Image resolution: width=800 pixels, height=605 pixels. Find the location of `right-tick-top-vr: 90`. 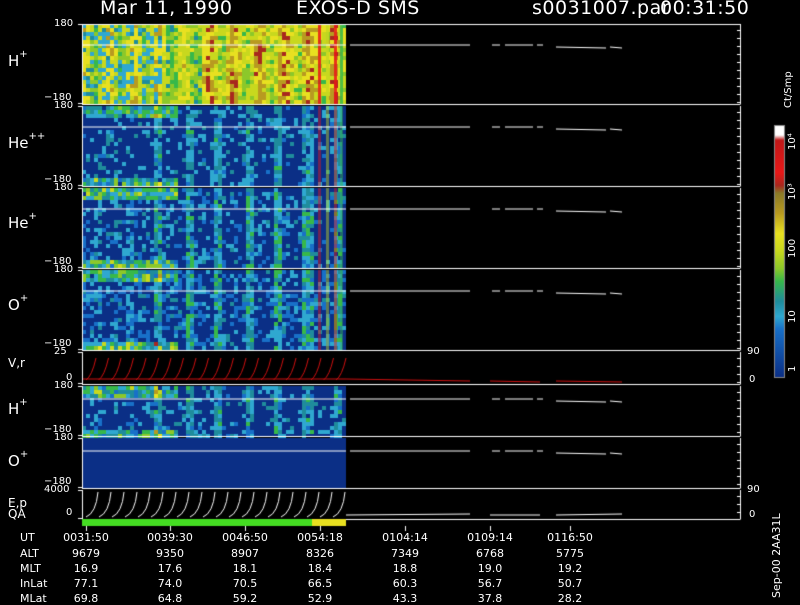

right-tick-top-vr: 90 is located at coordinates (753, 351).